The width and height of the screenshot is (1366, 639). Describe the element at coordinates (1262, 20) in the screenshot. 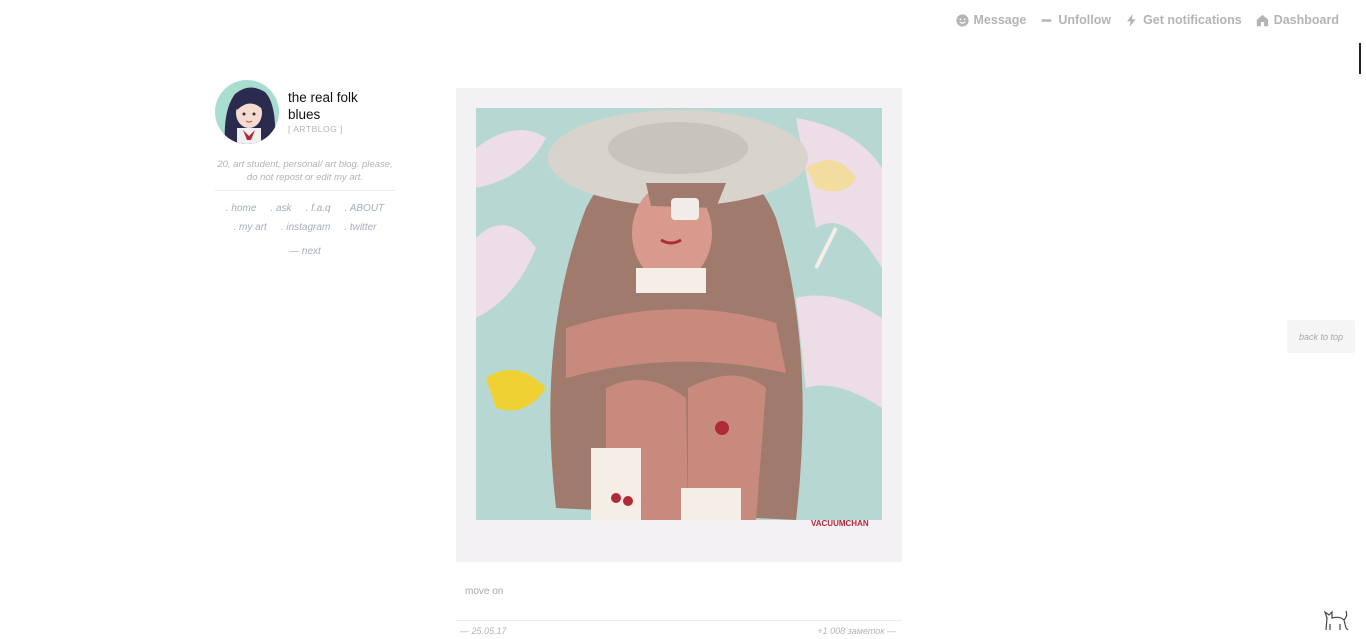

I see `home-icon` at that location.